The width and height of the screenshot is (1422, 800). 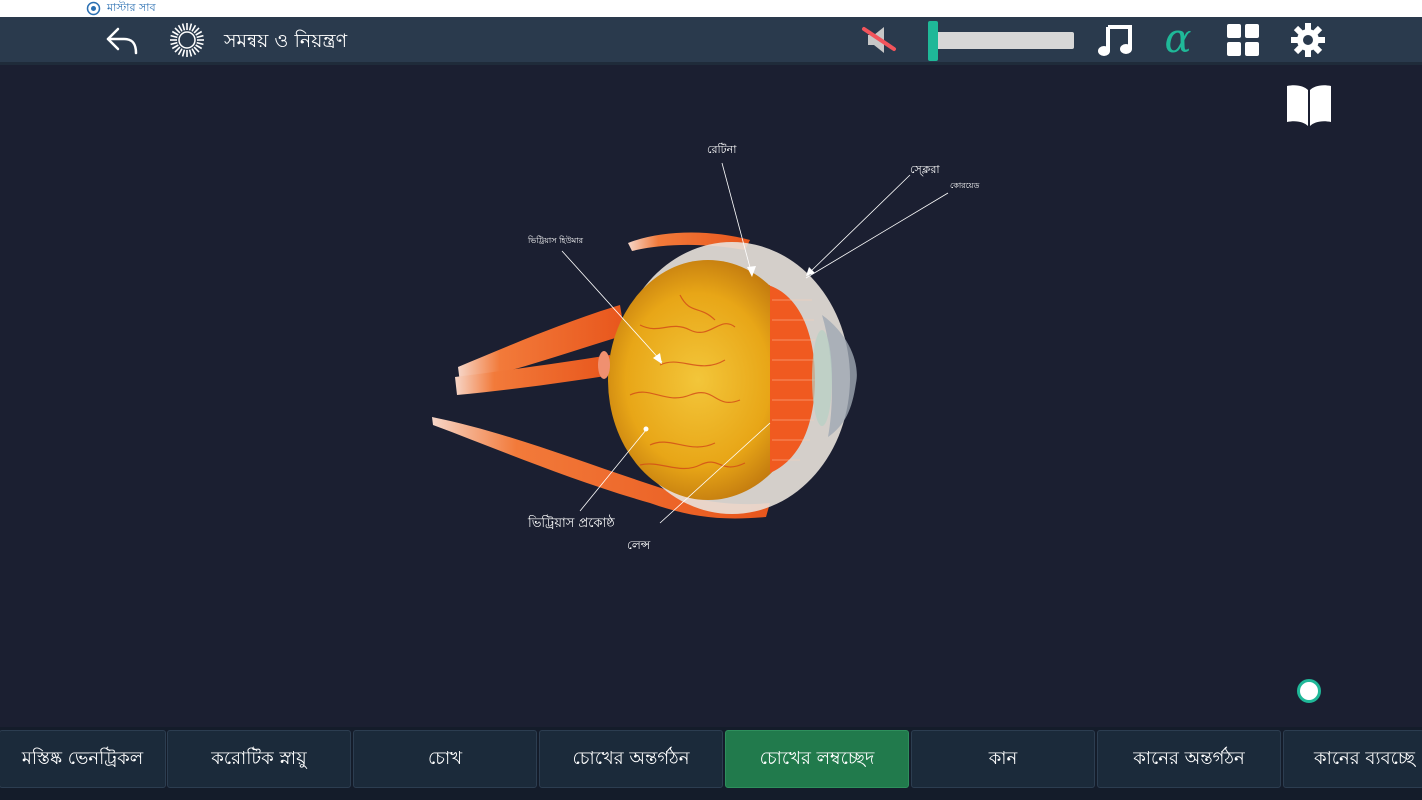 I want to click on tab-label: মস্তিষ্ক ভেনট্রিকল, so click(x=82, y=758).